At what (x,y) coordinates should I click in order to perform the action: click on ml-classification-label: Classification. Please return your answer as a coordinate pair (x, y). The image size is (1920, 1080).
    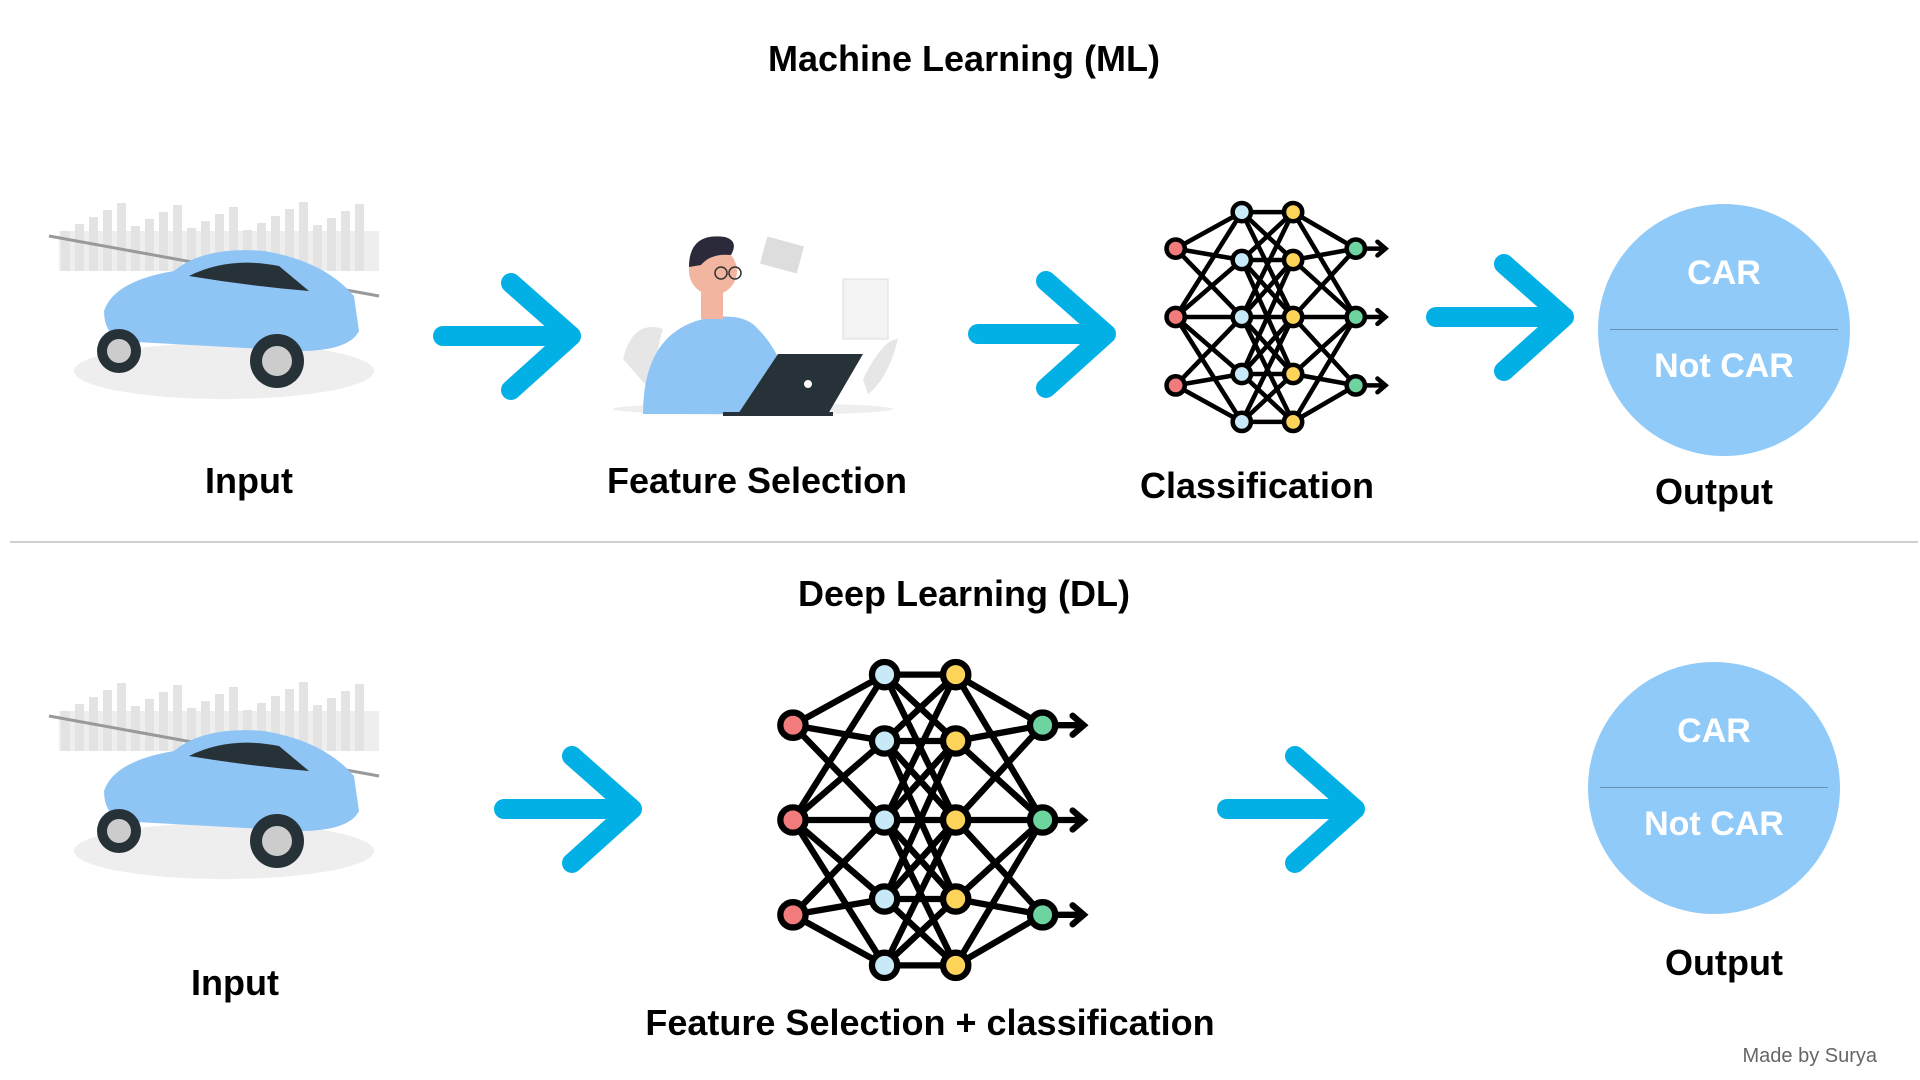
    Looking at the image, I should click on (1257, 485).